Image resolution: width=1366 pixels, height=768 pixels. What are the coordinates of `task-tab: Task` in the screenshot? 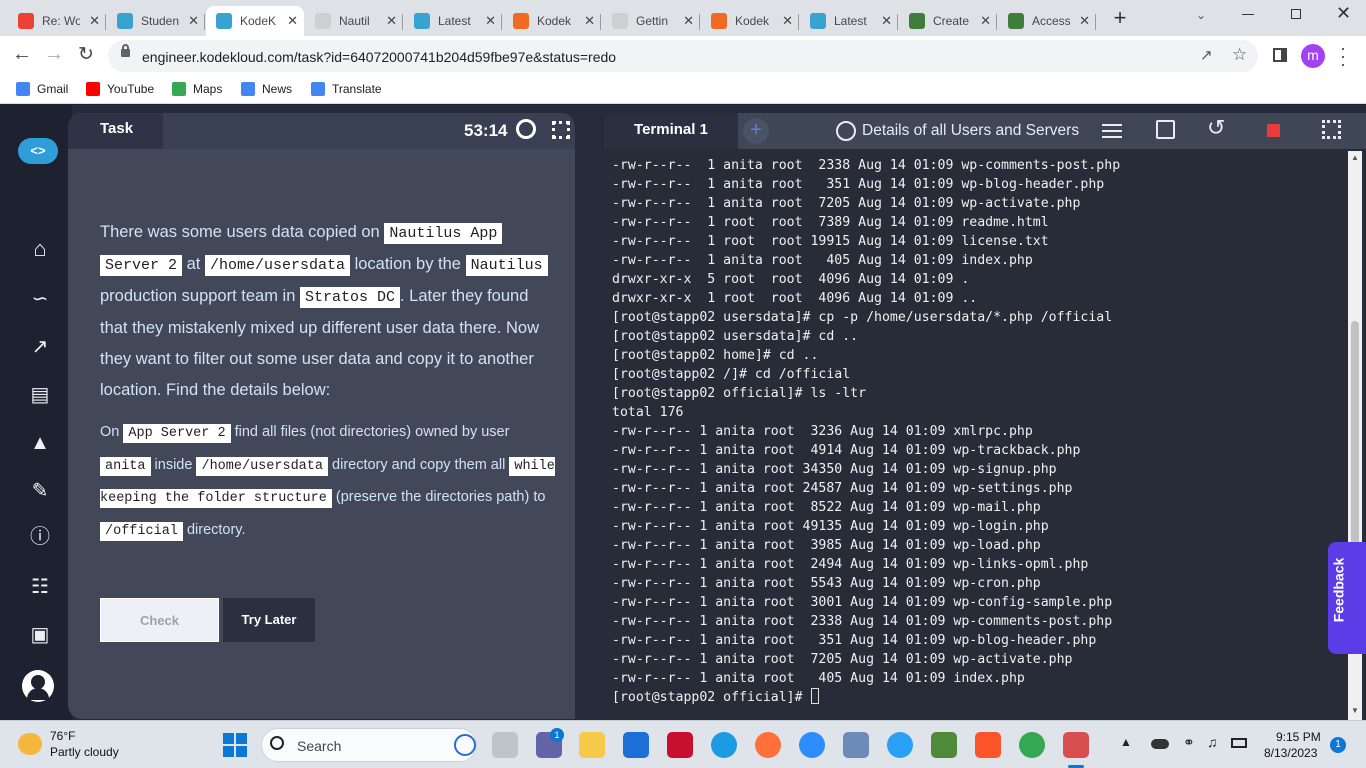 It's located at (115, 131).